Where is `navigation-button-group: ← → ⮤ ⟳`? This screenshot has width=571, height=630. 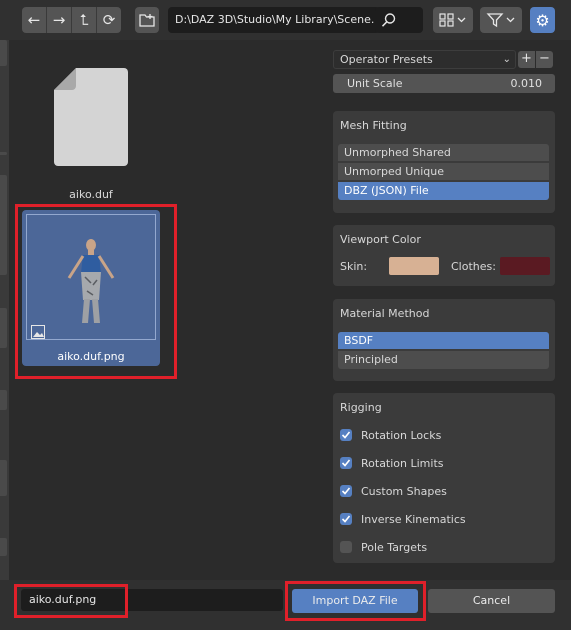 navigation-button-group: ← → ⮤ ⟳ is located at coordinates (71, 20).